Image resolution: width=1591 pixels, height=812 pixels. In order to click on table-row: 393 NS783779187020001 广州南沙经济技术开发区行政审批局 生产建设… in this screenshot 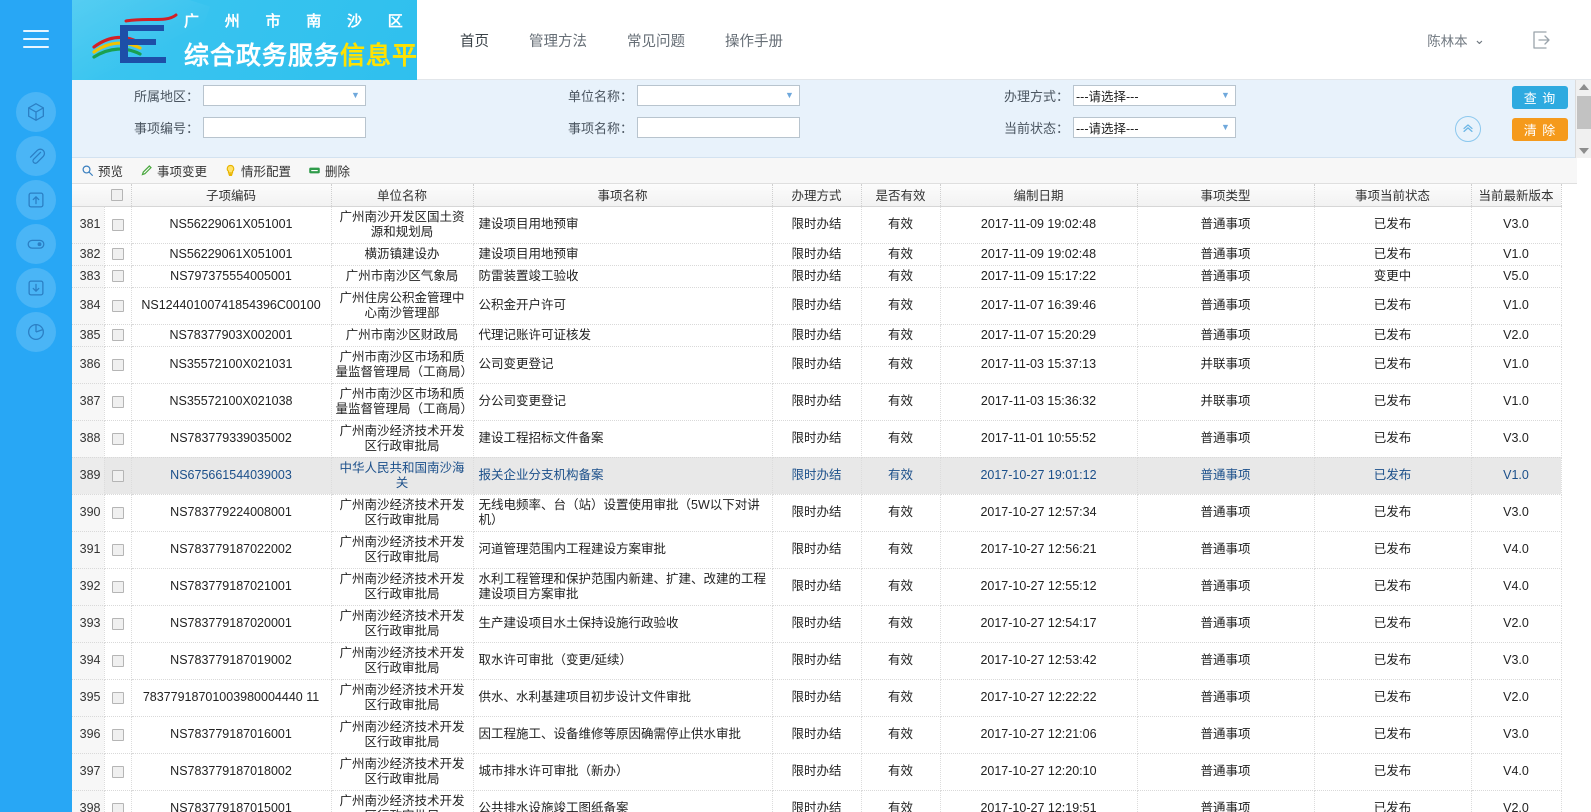, I will do `click(817, 624)`.